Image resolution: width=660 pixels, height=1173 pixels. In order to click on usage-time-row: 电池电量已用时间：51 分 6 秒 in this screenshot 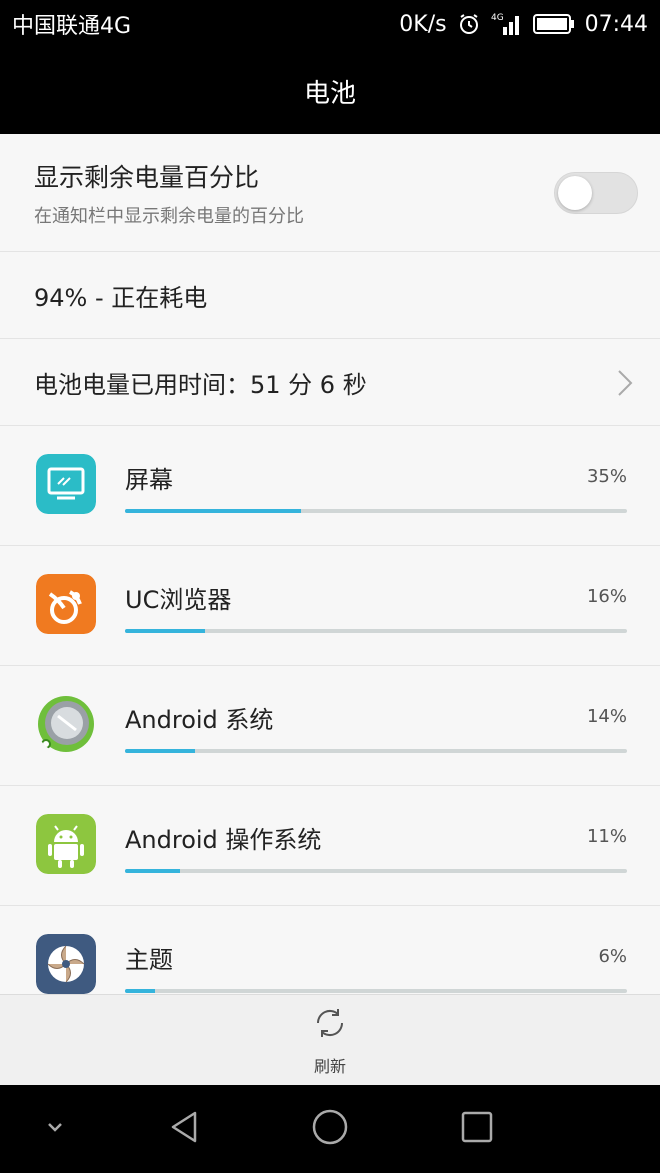, I will do `click(330, 382)`.